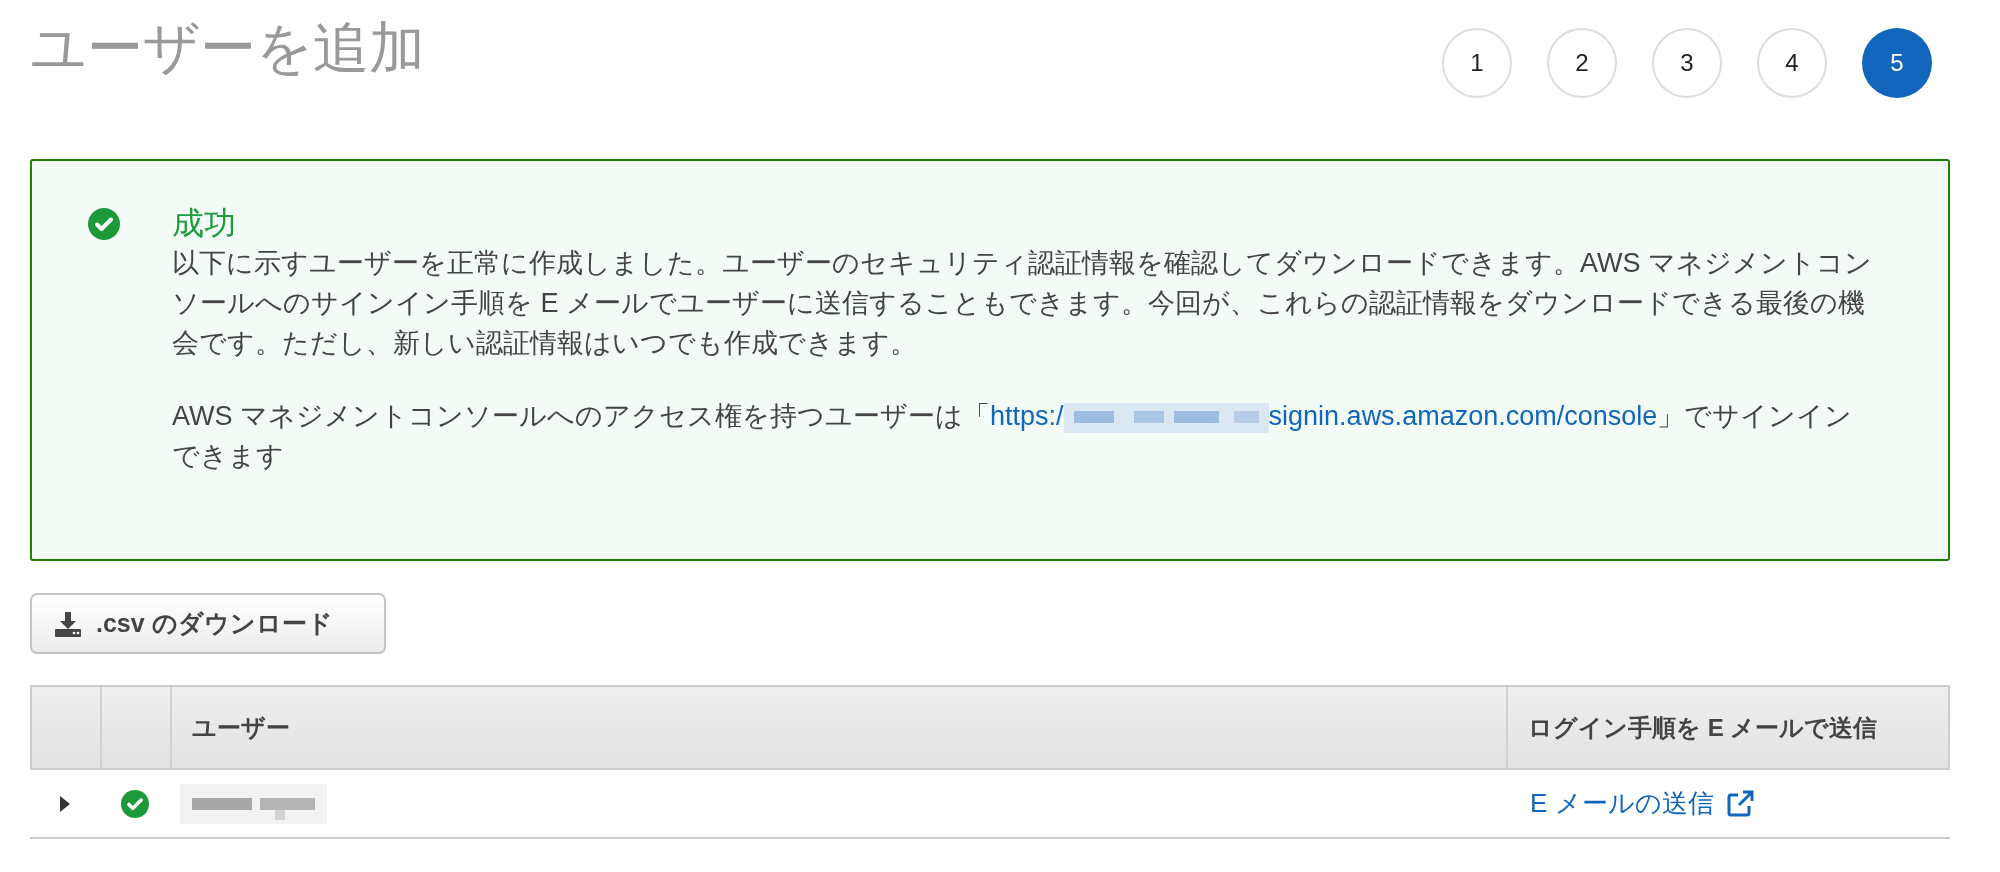  Describe the element at coordinates (1897, 63) in the screenshot. I see `step-indicator: 5` at that location.